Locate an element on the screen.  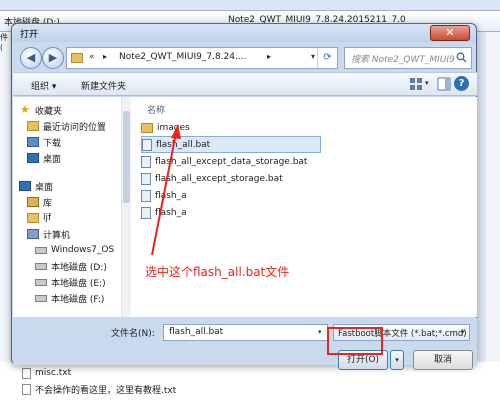
view-options-icon is located at coordinates (416, 84).